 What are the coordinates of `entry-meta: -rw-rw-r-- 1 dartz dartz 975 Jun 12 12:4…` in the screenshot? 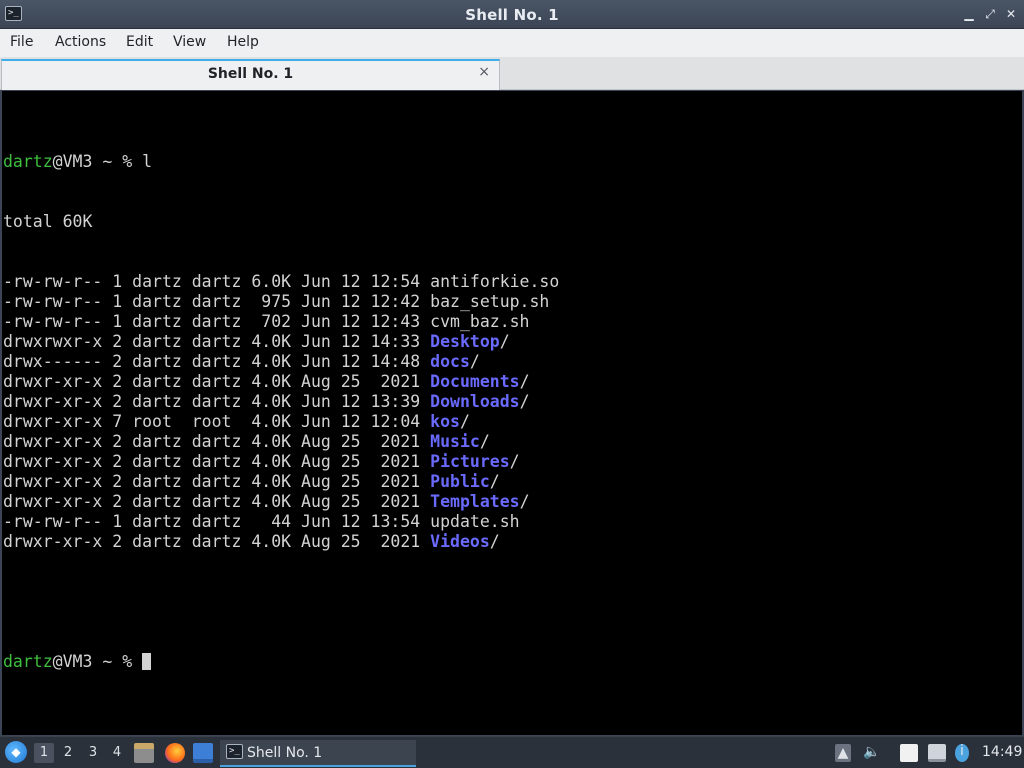 It's located at (217, 301).